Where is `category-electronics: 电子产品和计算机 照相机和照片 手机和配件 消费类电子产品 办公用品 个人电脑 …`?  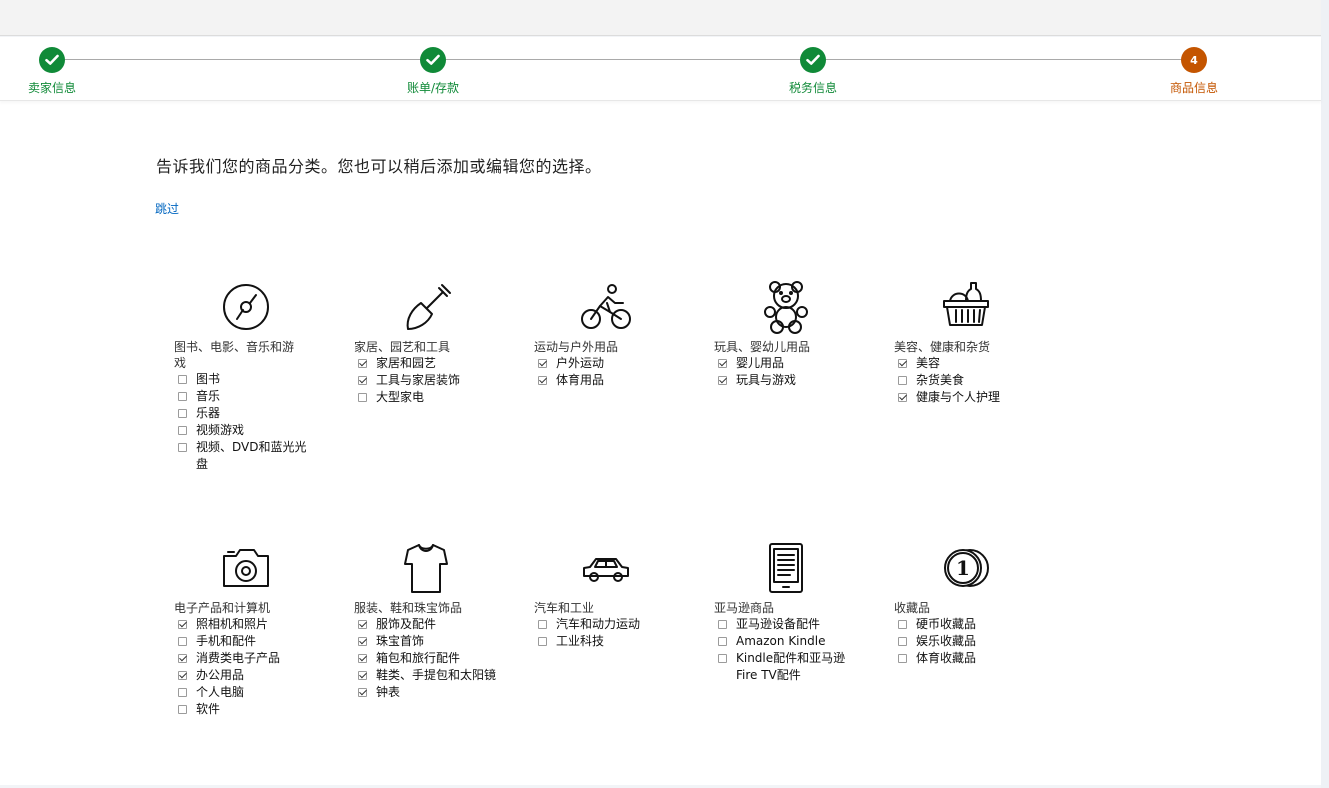
category-electronics: 电子产品和计算机 照相机和照片 手机和配件 消费类电子产品 办公用品 个人电脑 … is located at coordinates (259, 629).